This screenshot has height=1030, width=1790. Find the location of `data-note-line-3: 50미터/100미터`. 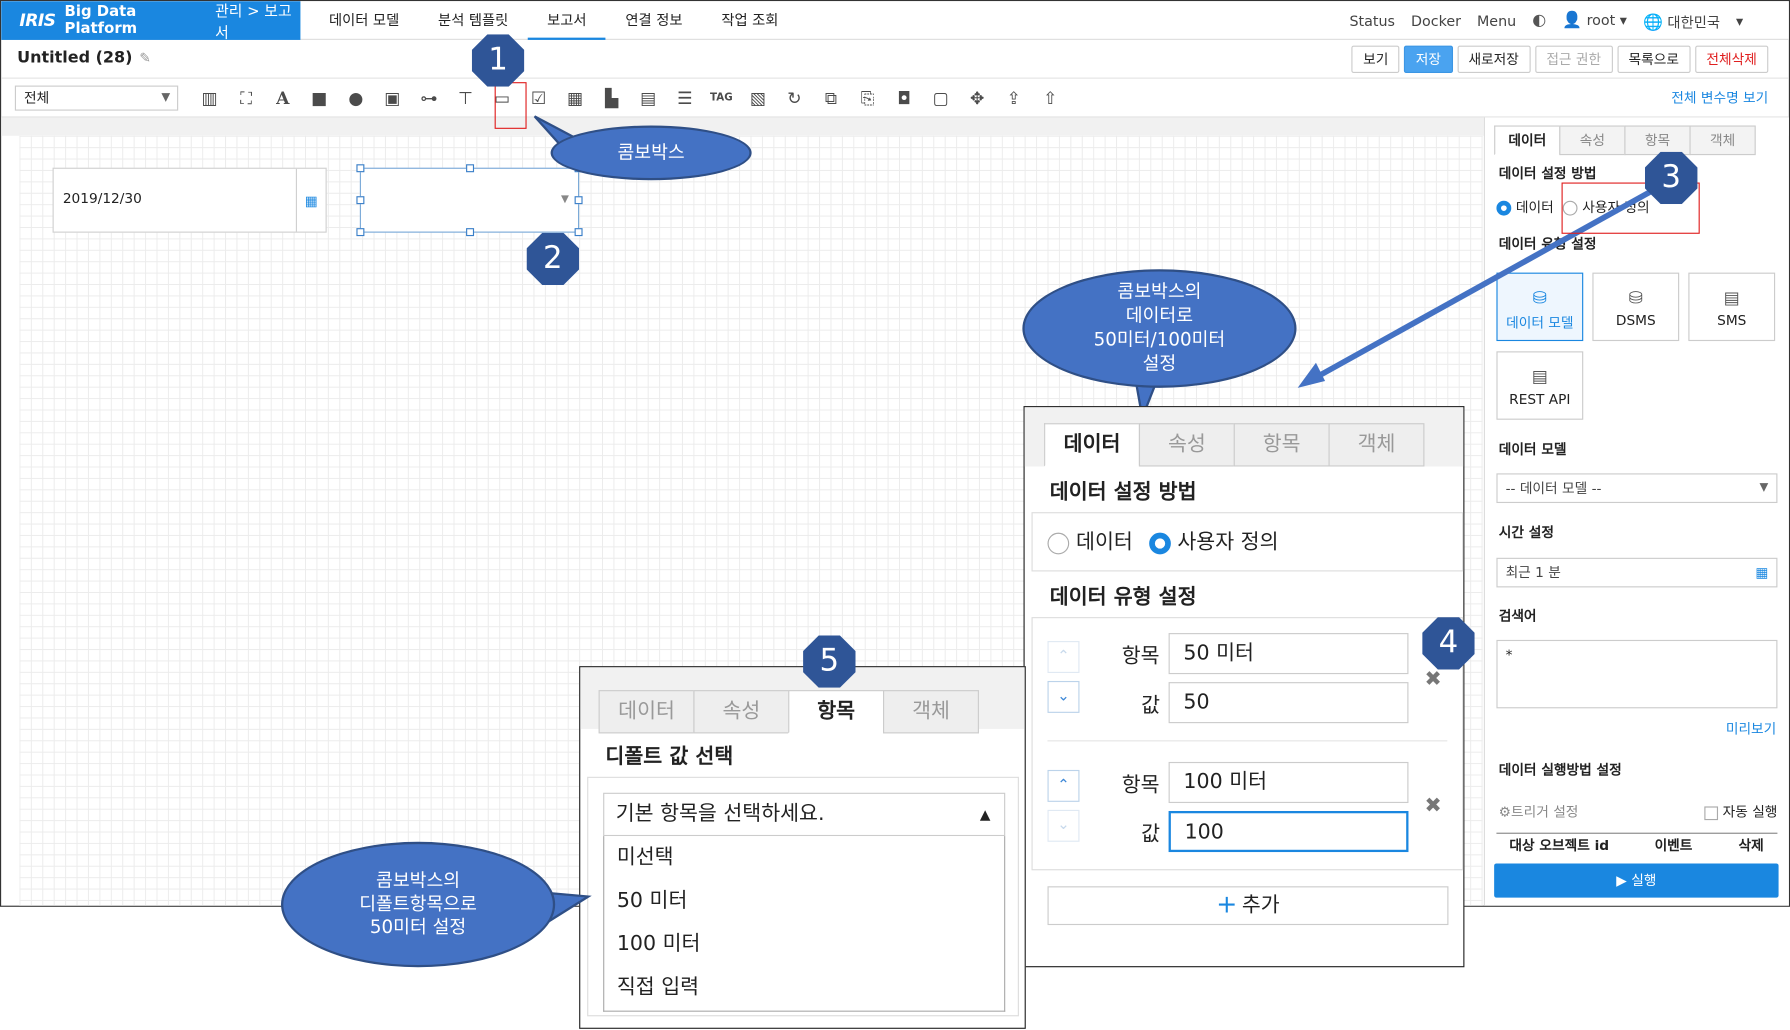

data-note-line-3: 50미터/100미터 is located at coordinates (1159, 339).